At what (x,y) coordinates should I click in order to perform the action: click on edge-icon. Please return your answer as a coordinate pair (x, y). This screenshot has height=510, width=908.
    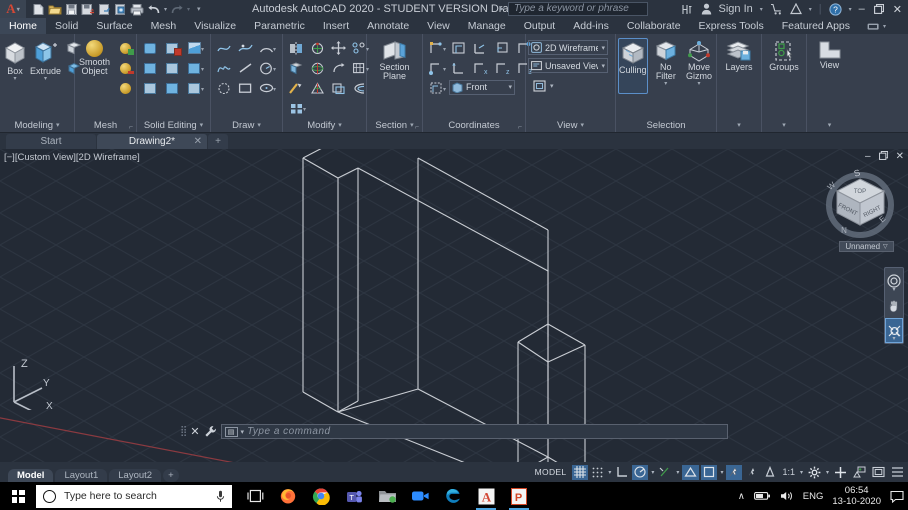
    Looking at the image, I should click on (453, 496).